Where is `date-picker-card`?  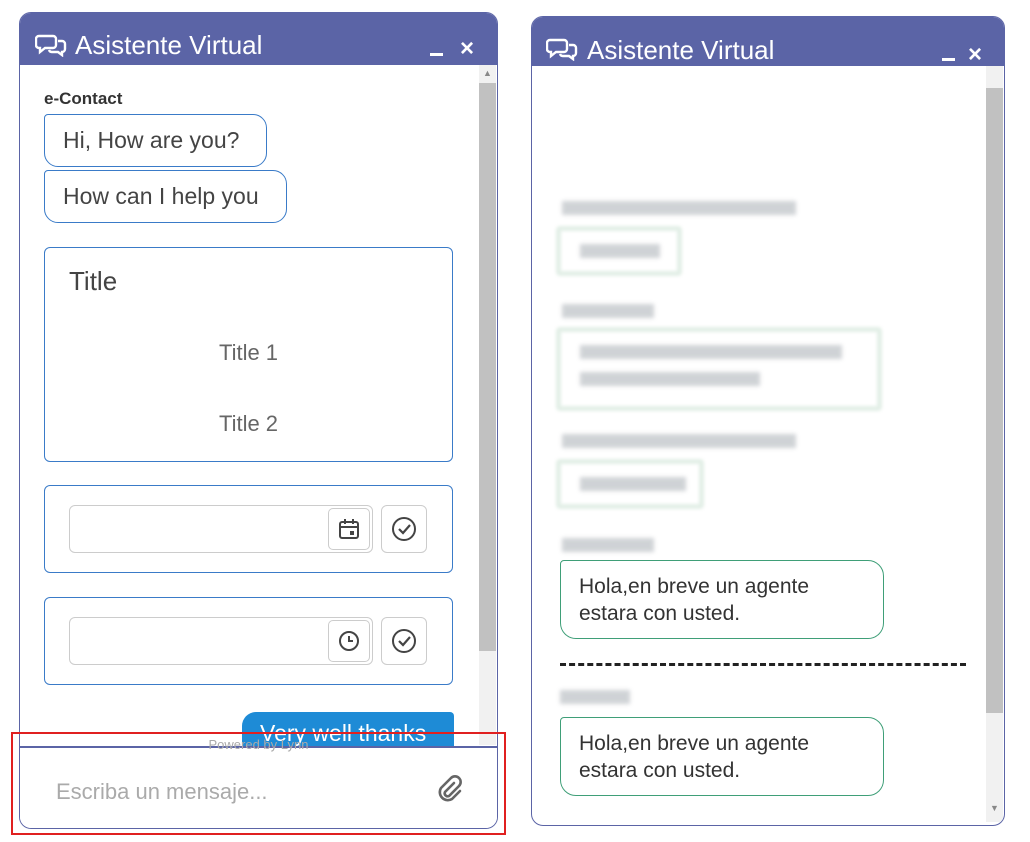 date-picker-card is located at coordinates (248, 529).